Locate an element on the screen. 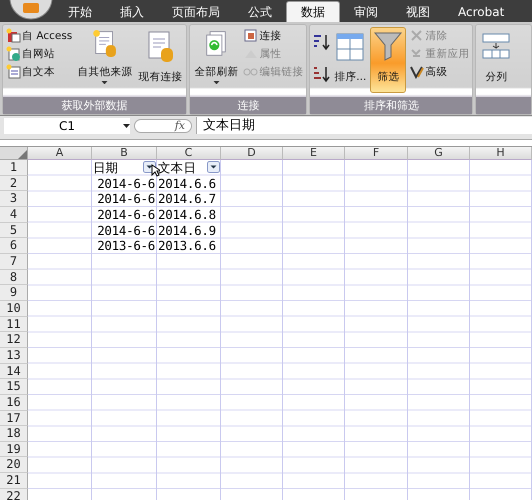 Image resolution: width=532 pixels, height=500 pixels. table-cell-text: 2013-6-6 is located at coordinates (125, 246).